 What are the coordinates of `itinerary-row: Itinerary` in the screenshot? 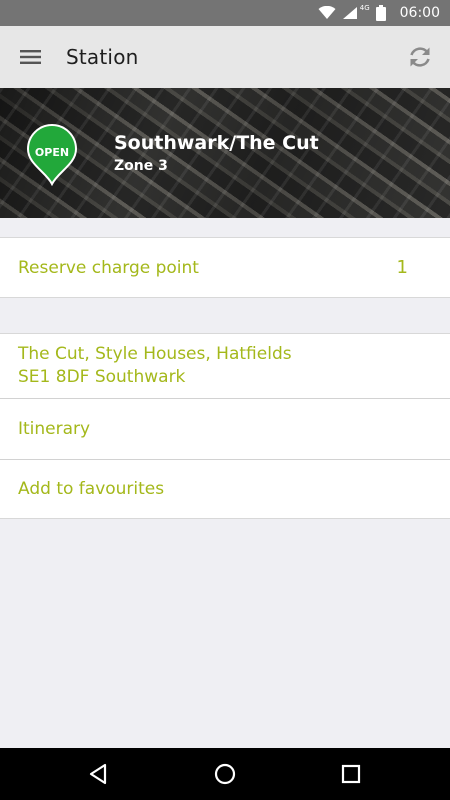 It's located at (225, 428).